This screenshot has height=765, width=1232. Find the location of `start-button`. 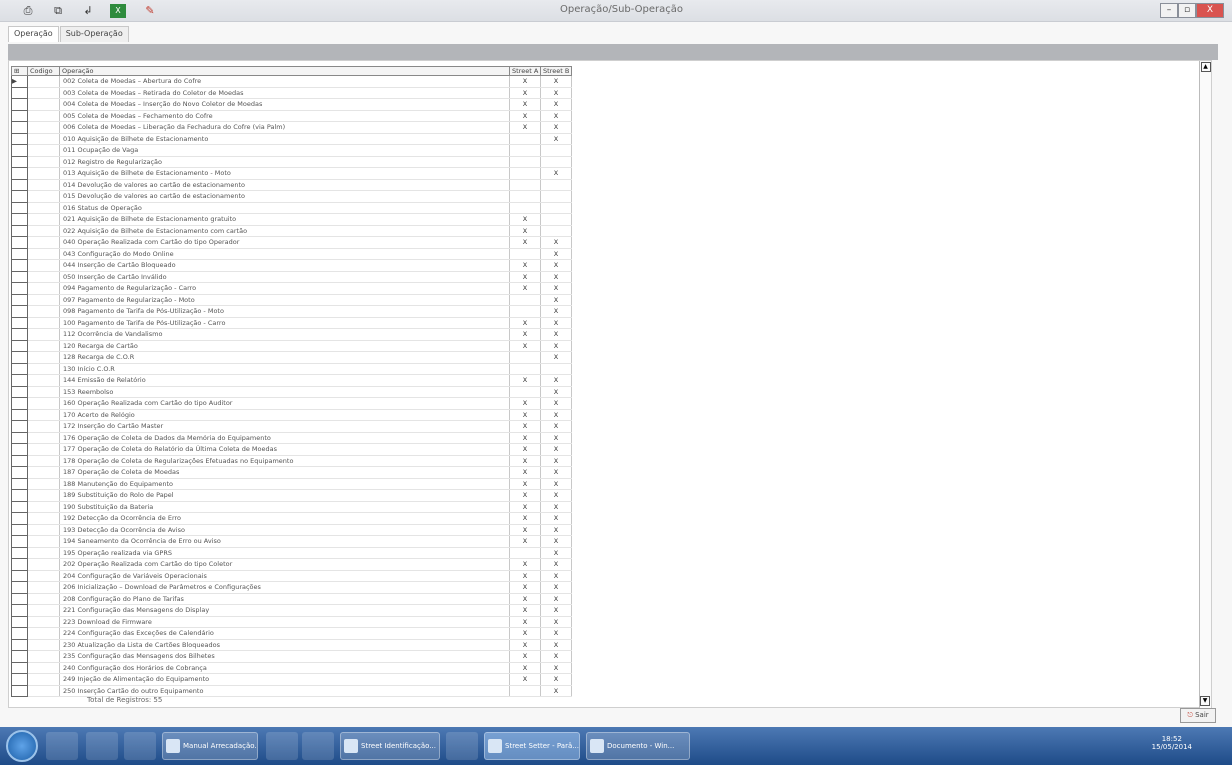

start-button is located at coordinates (22, 746).